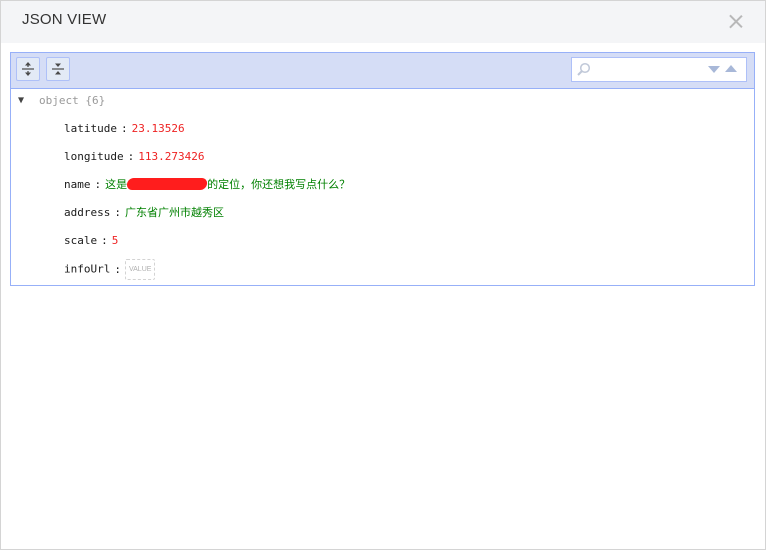  Describe the element at coordinates (158, 128) in the screenshot. I see `field-value: 23.13526` at that location.